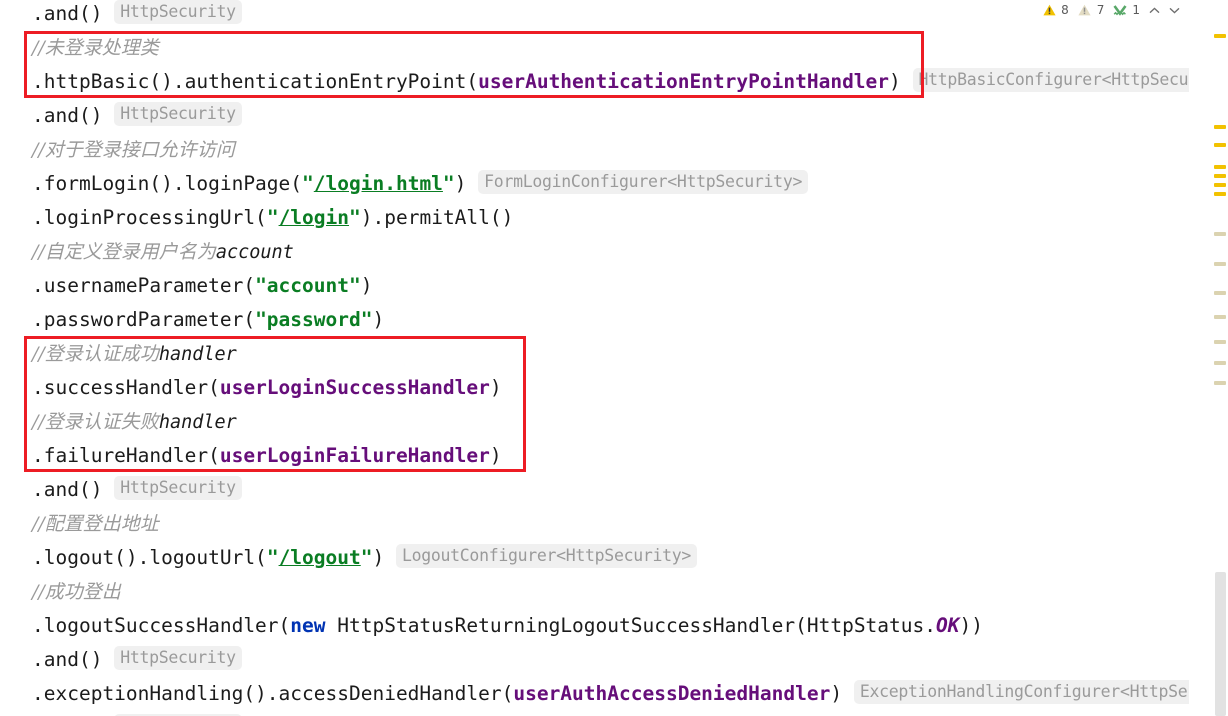  I want to click on chevron-up-icon, so click(1154, 9).